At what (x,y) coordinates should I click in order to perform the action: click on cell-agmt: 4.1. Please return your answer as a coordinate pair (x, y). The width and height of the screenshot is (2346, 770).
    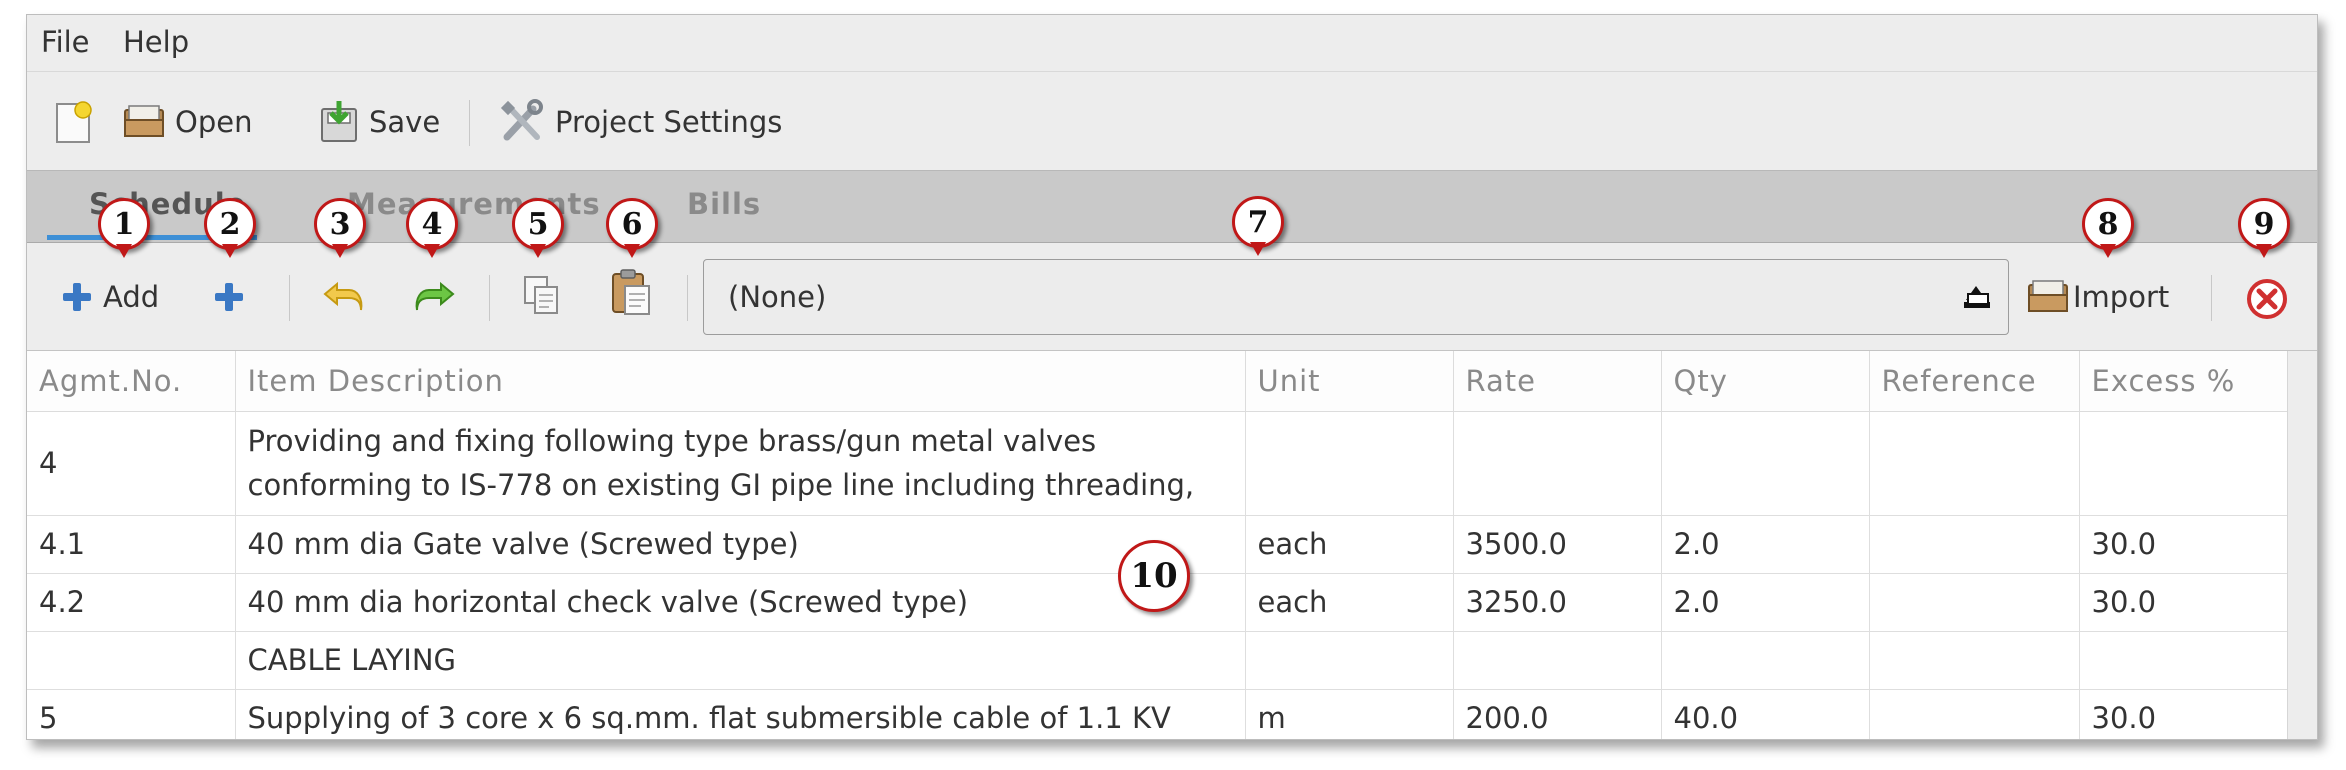
    Looking at the image, I should click on (131, 544).